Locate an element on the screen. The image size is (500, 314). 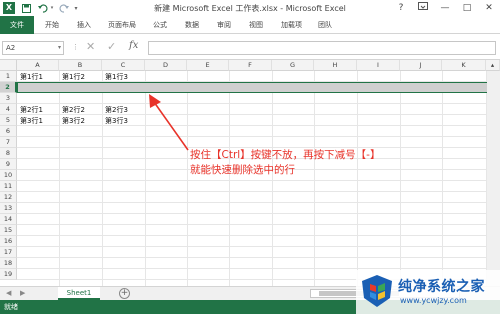
cancel-icon: ✕ is located at coordinates (90, 47).